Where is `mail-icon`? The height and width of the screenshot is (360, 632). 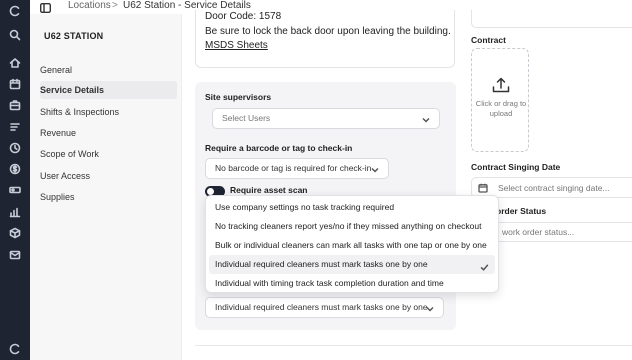 mail-icon is located at coordinates (15, 255).